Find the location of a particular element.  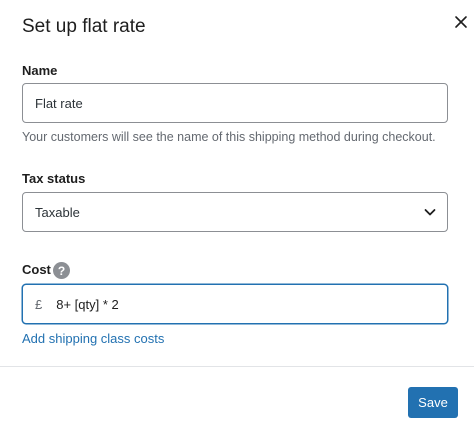

chevron-down-icon is located at coordinates (430, 212).